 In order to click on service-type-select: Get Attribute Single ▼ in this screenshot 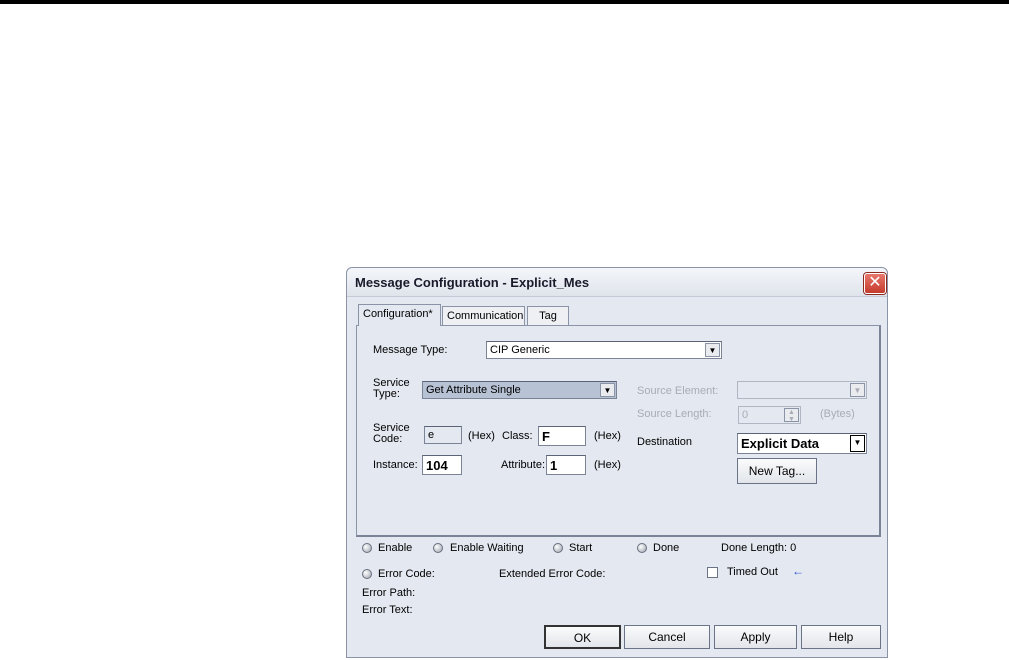, I will do `click(519, 390)`.